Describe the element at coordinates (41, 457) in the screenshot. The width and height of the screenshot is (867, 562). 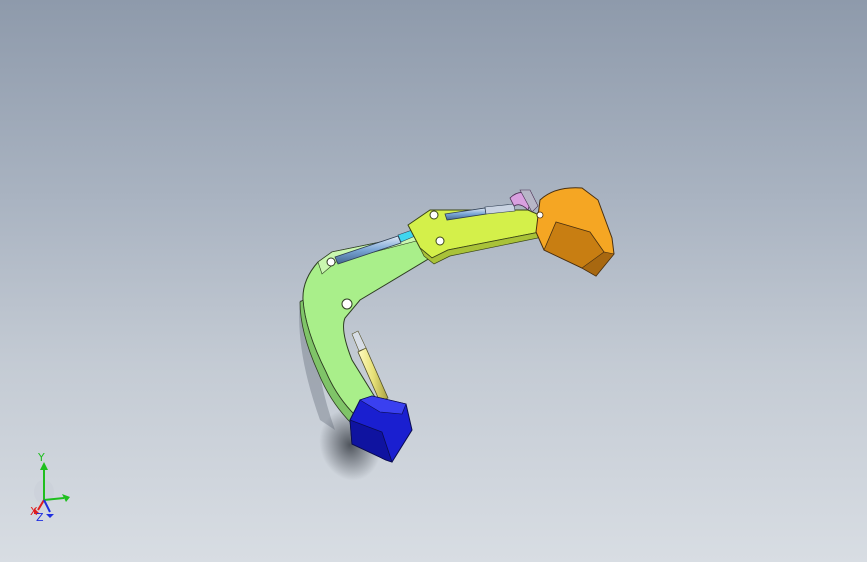
I see `triad-y-label: Y` at that location.